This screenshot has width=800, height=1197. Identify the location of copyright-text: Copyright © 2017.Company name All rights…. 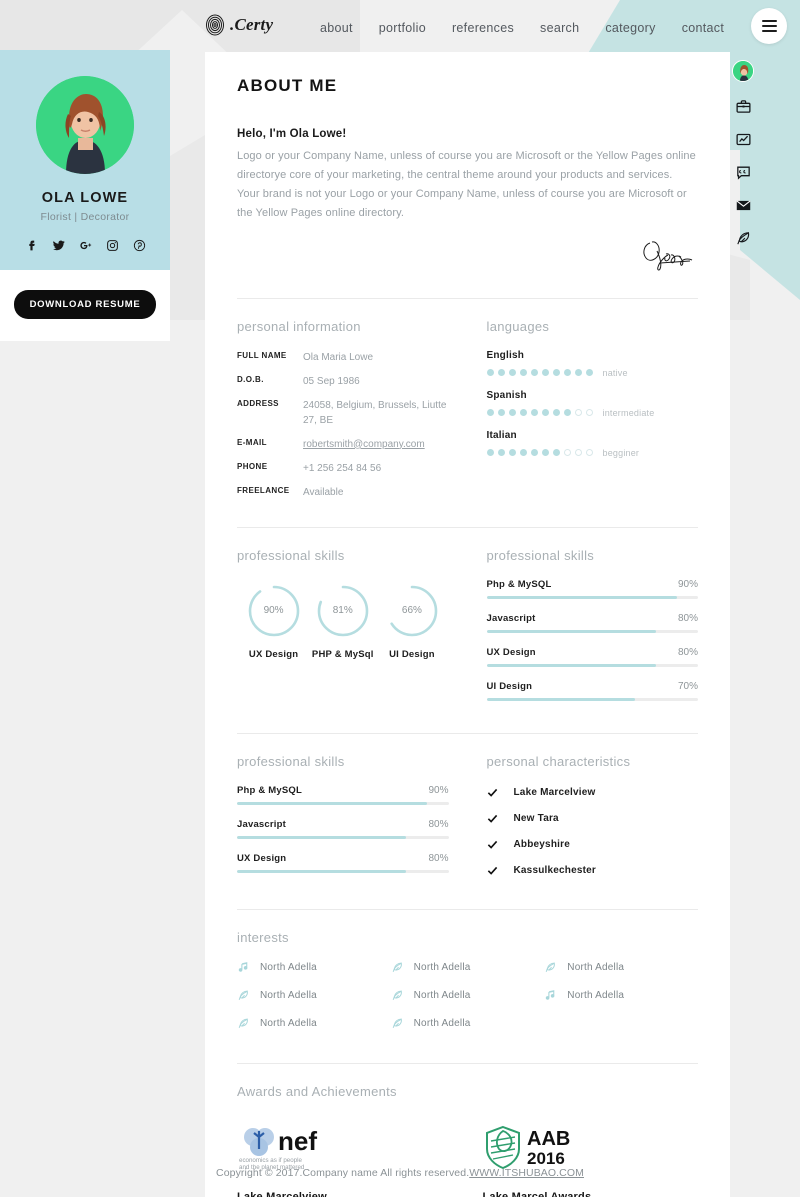
(343, 1173).